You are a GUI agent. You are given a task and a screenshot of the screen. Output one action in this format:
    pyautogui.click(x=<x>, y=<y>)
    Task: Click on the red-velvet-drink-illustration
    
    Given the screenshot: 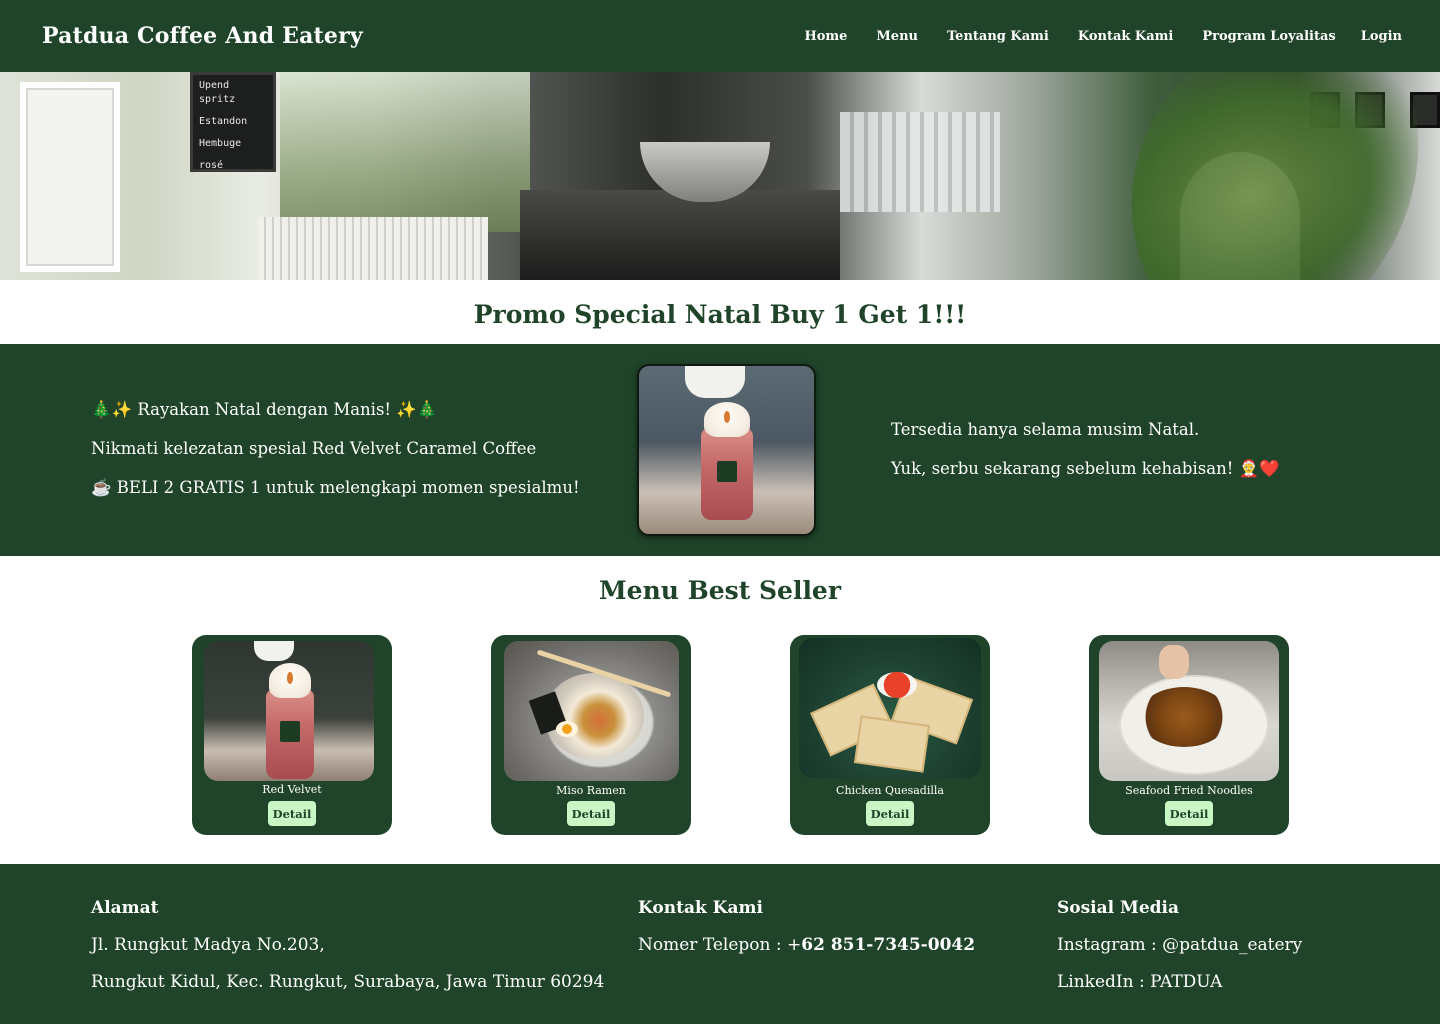 What is the action you would take?
    pyautogui.click(x=727, y=461)
    